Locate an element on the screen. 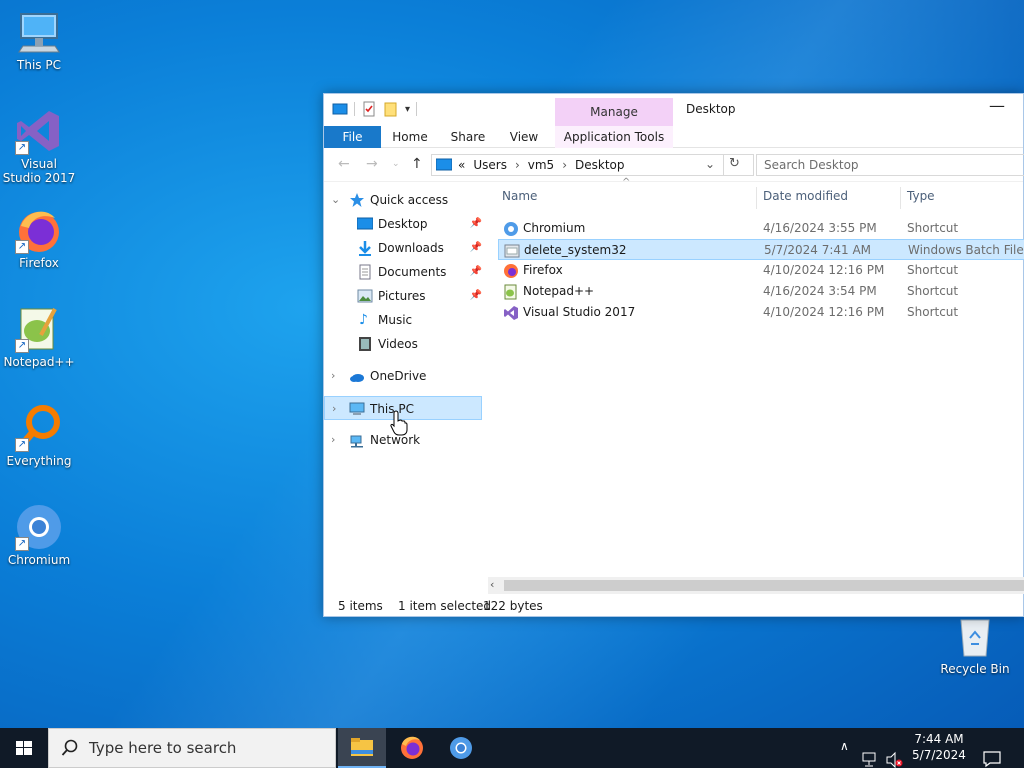 Image resolution: width=1024 pixels, height=768 pixels. video-icon is located at coordinates (365, 344).